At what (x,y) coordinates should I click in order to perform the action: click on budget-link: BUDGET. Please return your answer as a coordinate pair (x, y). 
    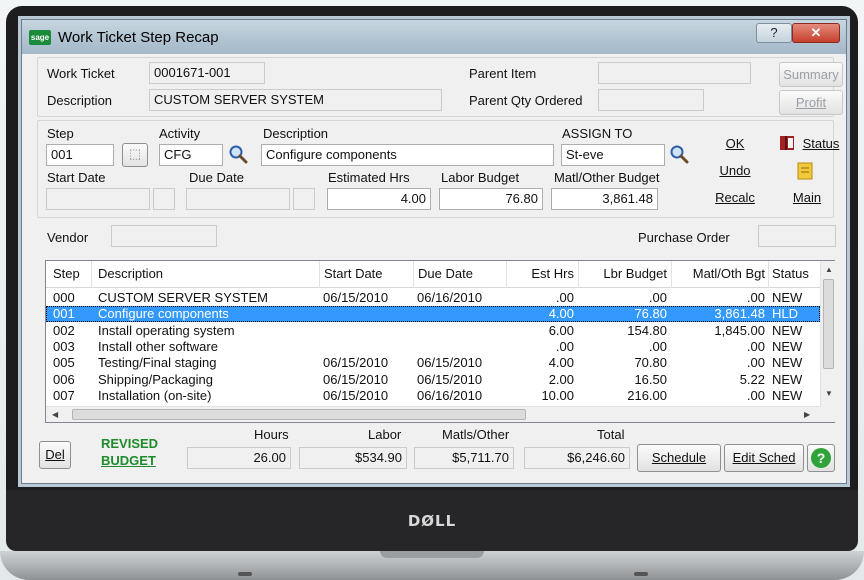
    Looking at the image, I should click on (129, 460).